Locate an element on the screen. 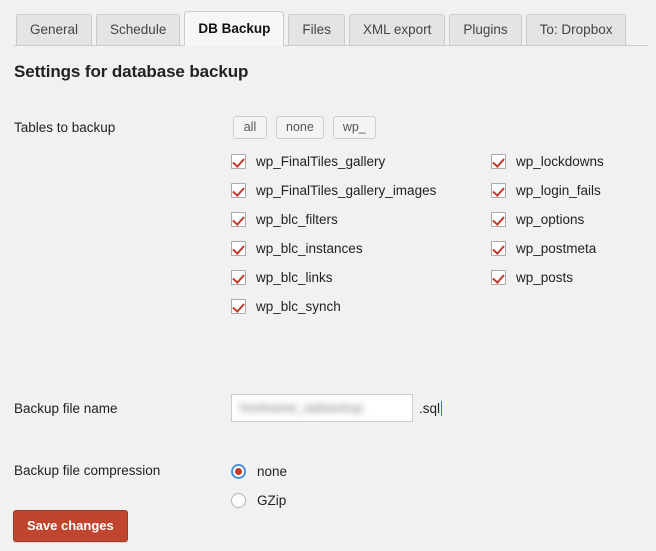 The height and width of the screenshot is (551, 656). quick-select-buttons: all none wp_ is located at coordinates (304, 127).